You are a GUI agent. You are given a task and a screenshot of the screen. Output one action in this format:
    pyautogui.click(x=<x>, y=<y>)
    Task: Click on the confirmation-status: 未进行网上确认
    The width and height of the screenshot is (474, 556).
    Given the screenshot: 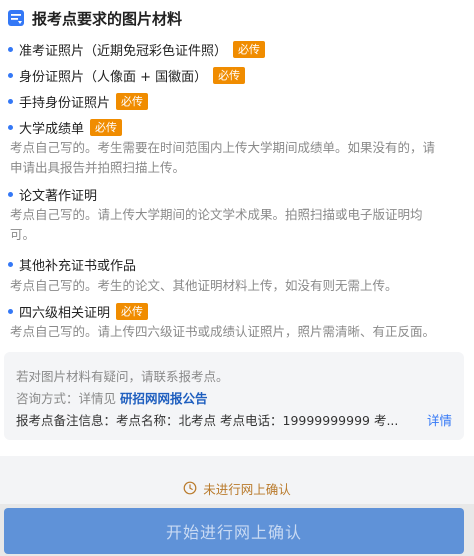 What is the action you would take?
    pyautogui.click(x=237, y=488)
    